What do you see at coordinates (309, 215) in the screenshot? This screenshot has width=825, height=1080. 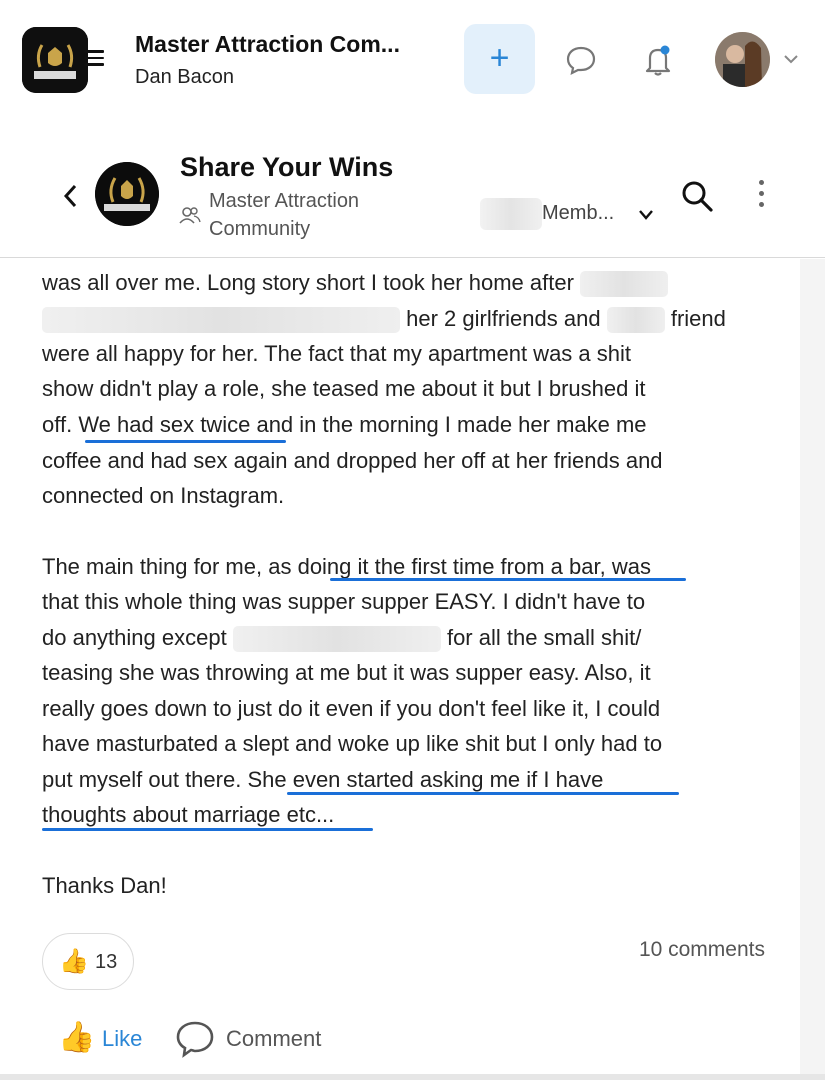 I see `channel-subtitle: Master Attraction Community` at bounding box center [309, 215].